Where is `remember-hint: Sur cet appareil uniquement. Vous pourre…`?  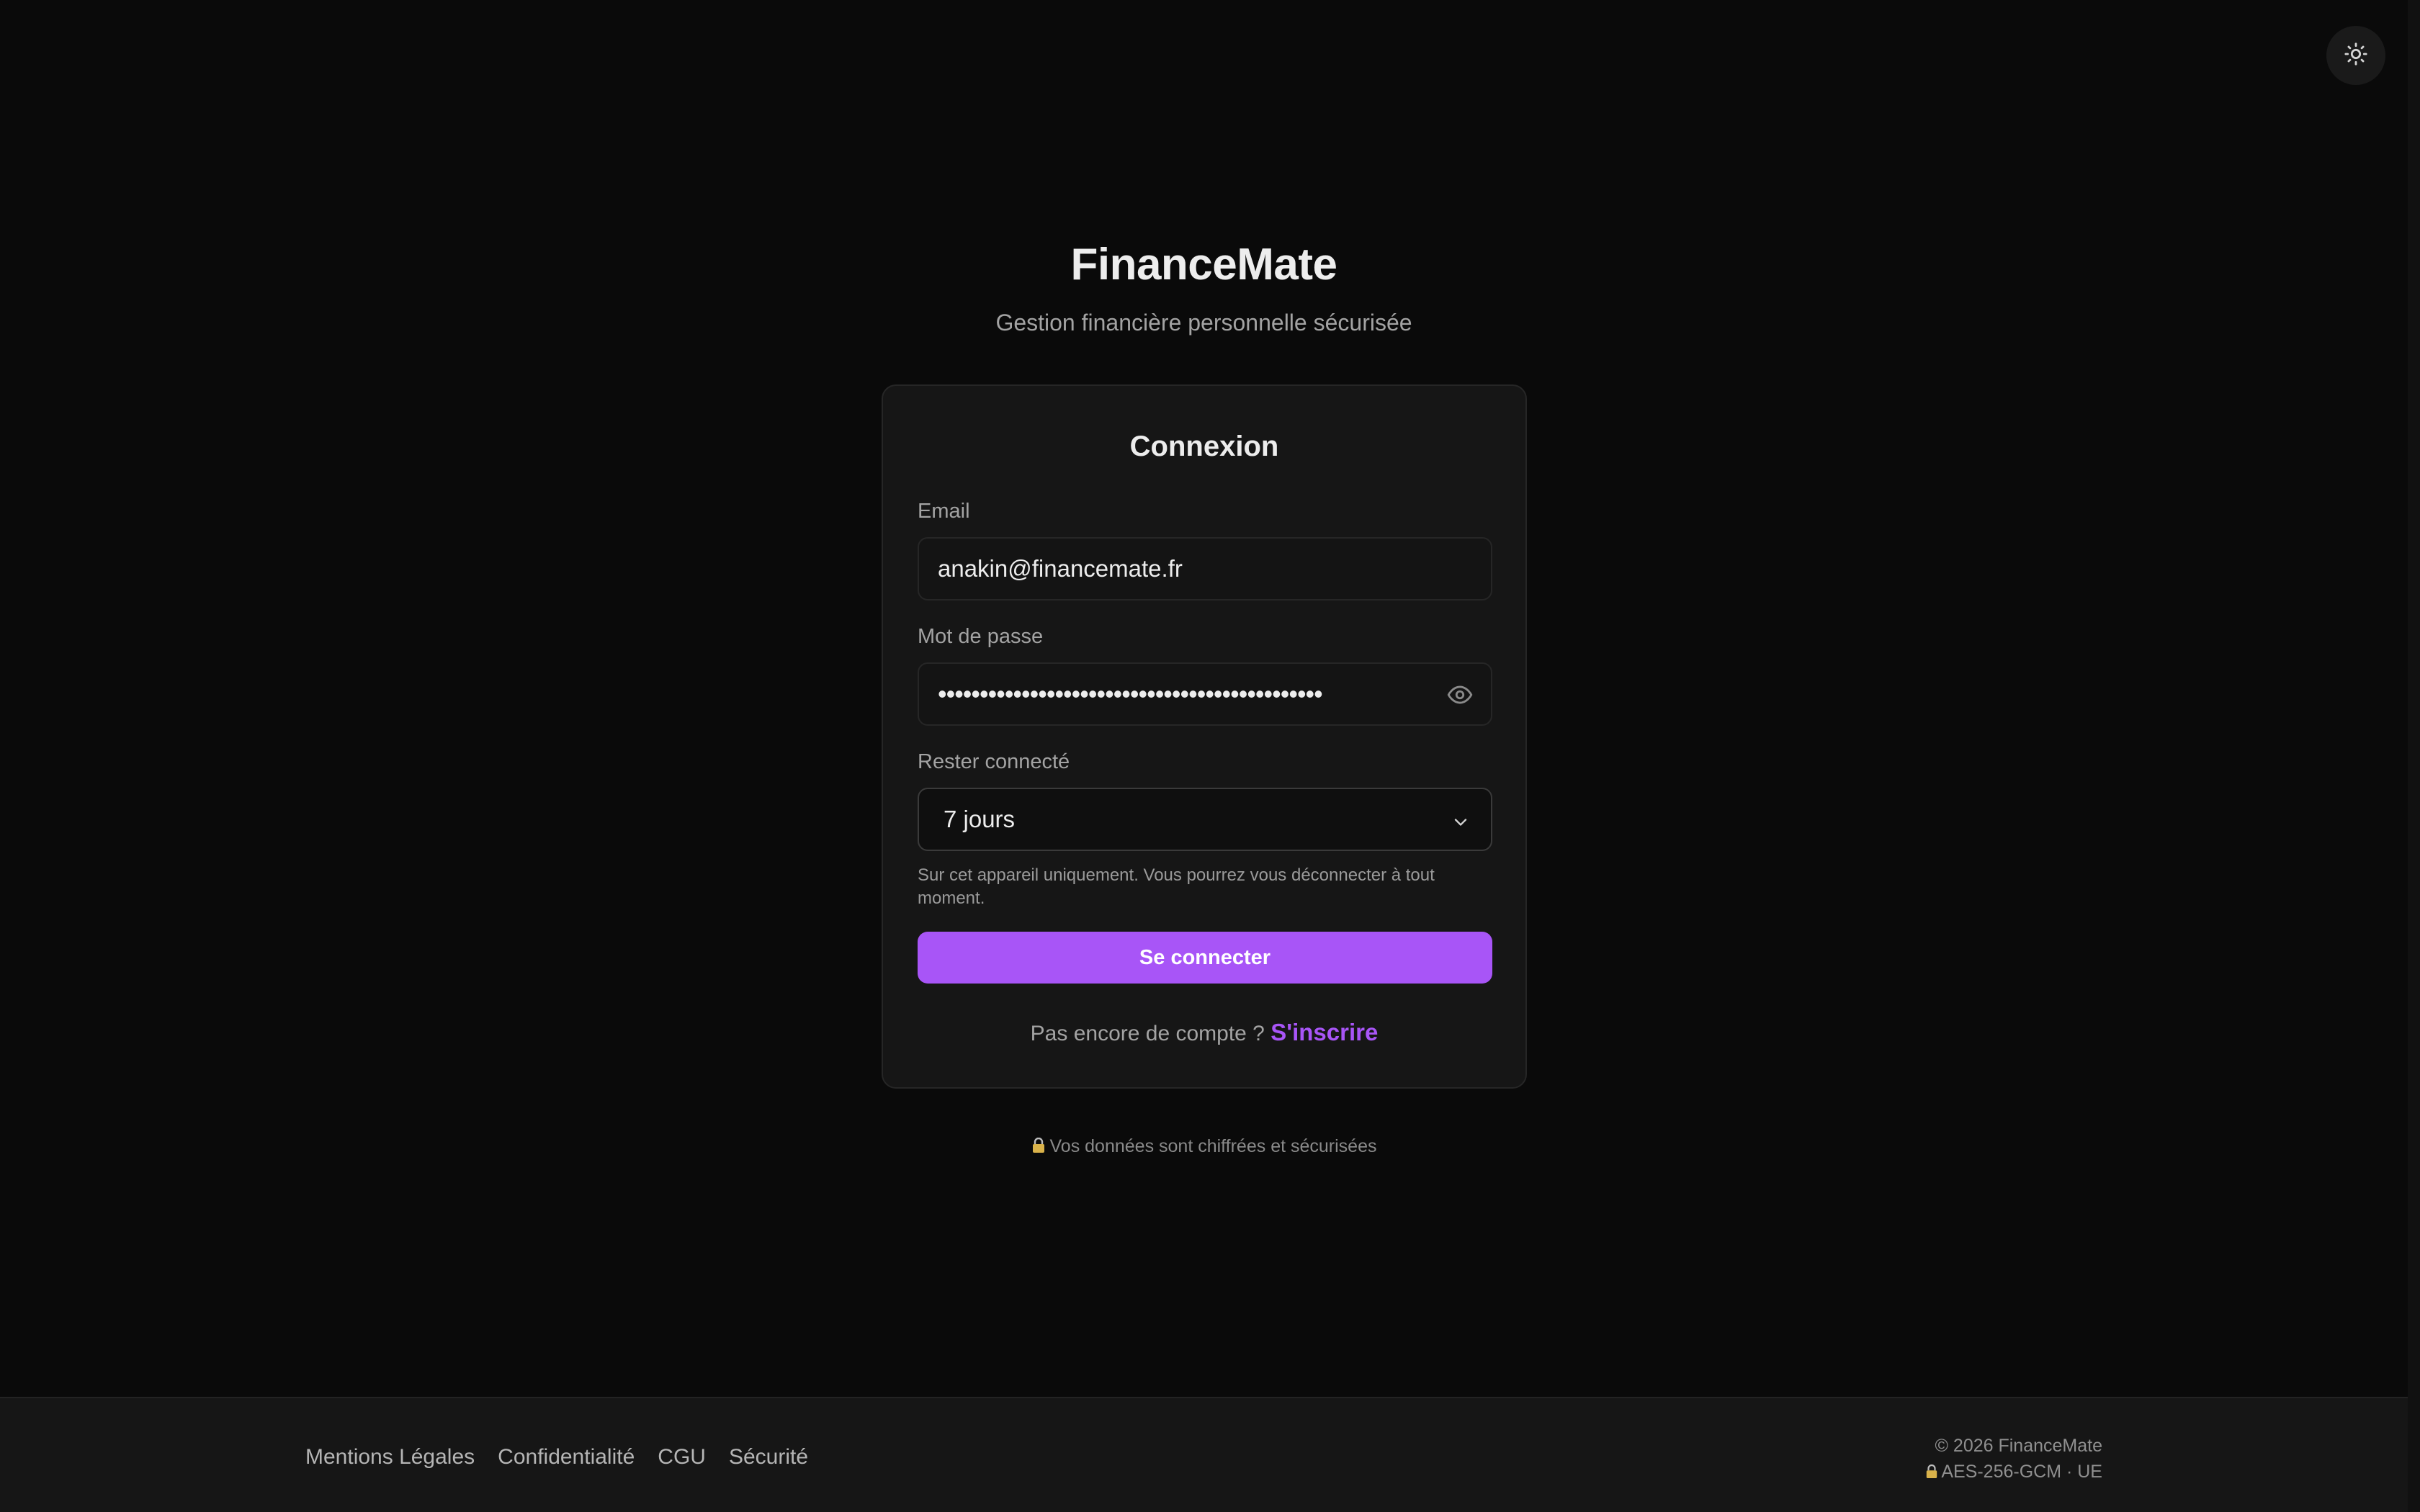
remember-hint: Sur cet appareil uniquement. Vous pourre… is located at coordinates (1176, 886).